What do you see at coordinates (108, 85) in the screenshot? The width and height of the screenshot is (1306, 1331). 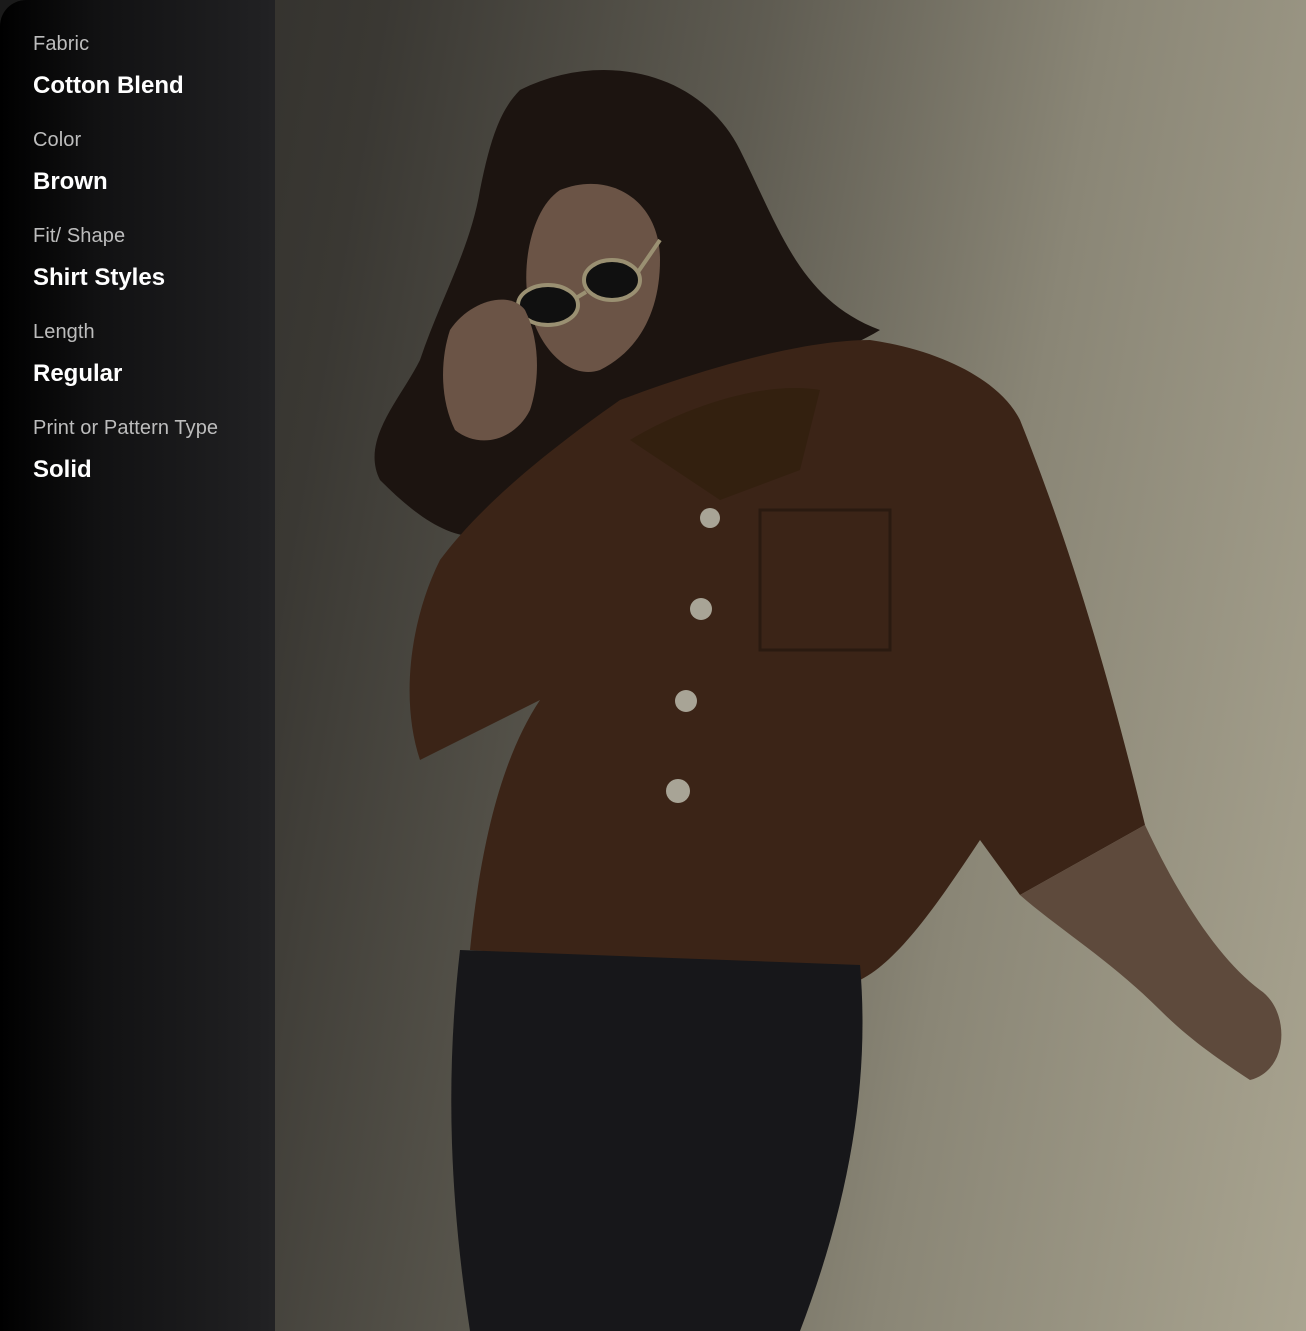 I see `attribute-value: Cotton Blend` at bounding box center [108, 85].